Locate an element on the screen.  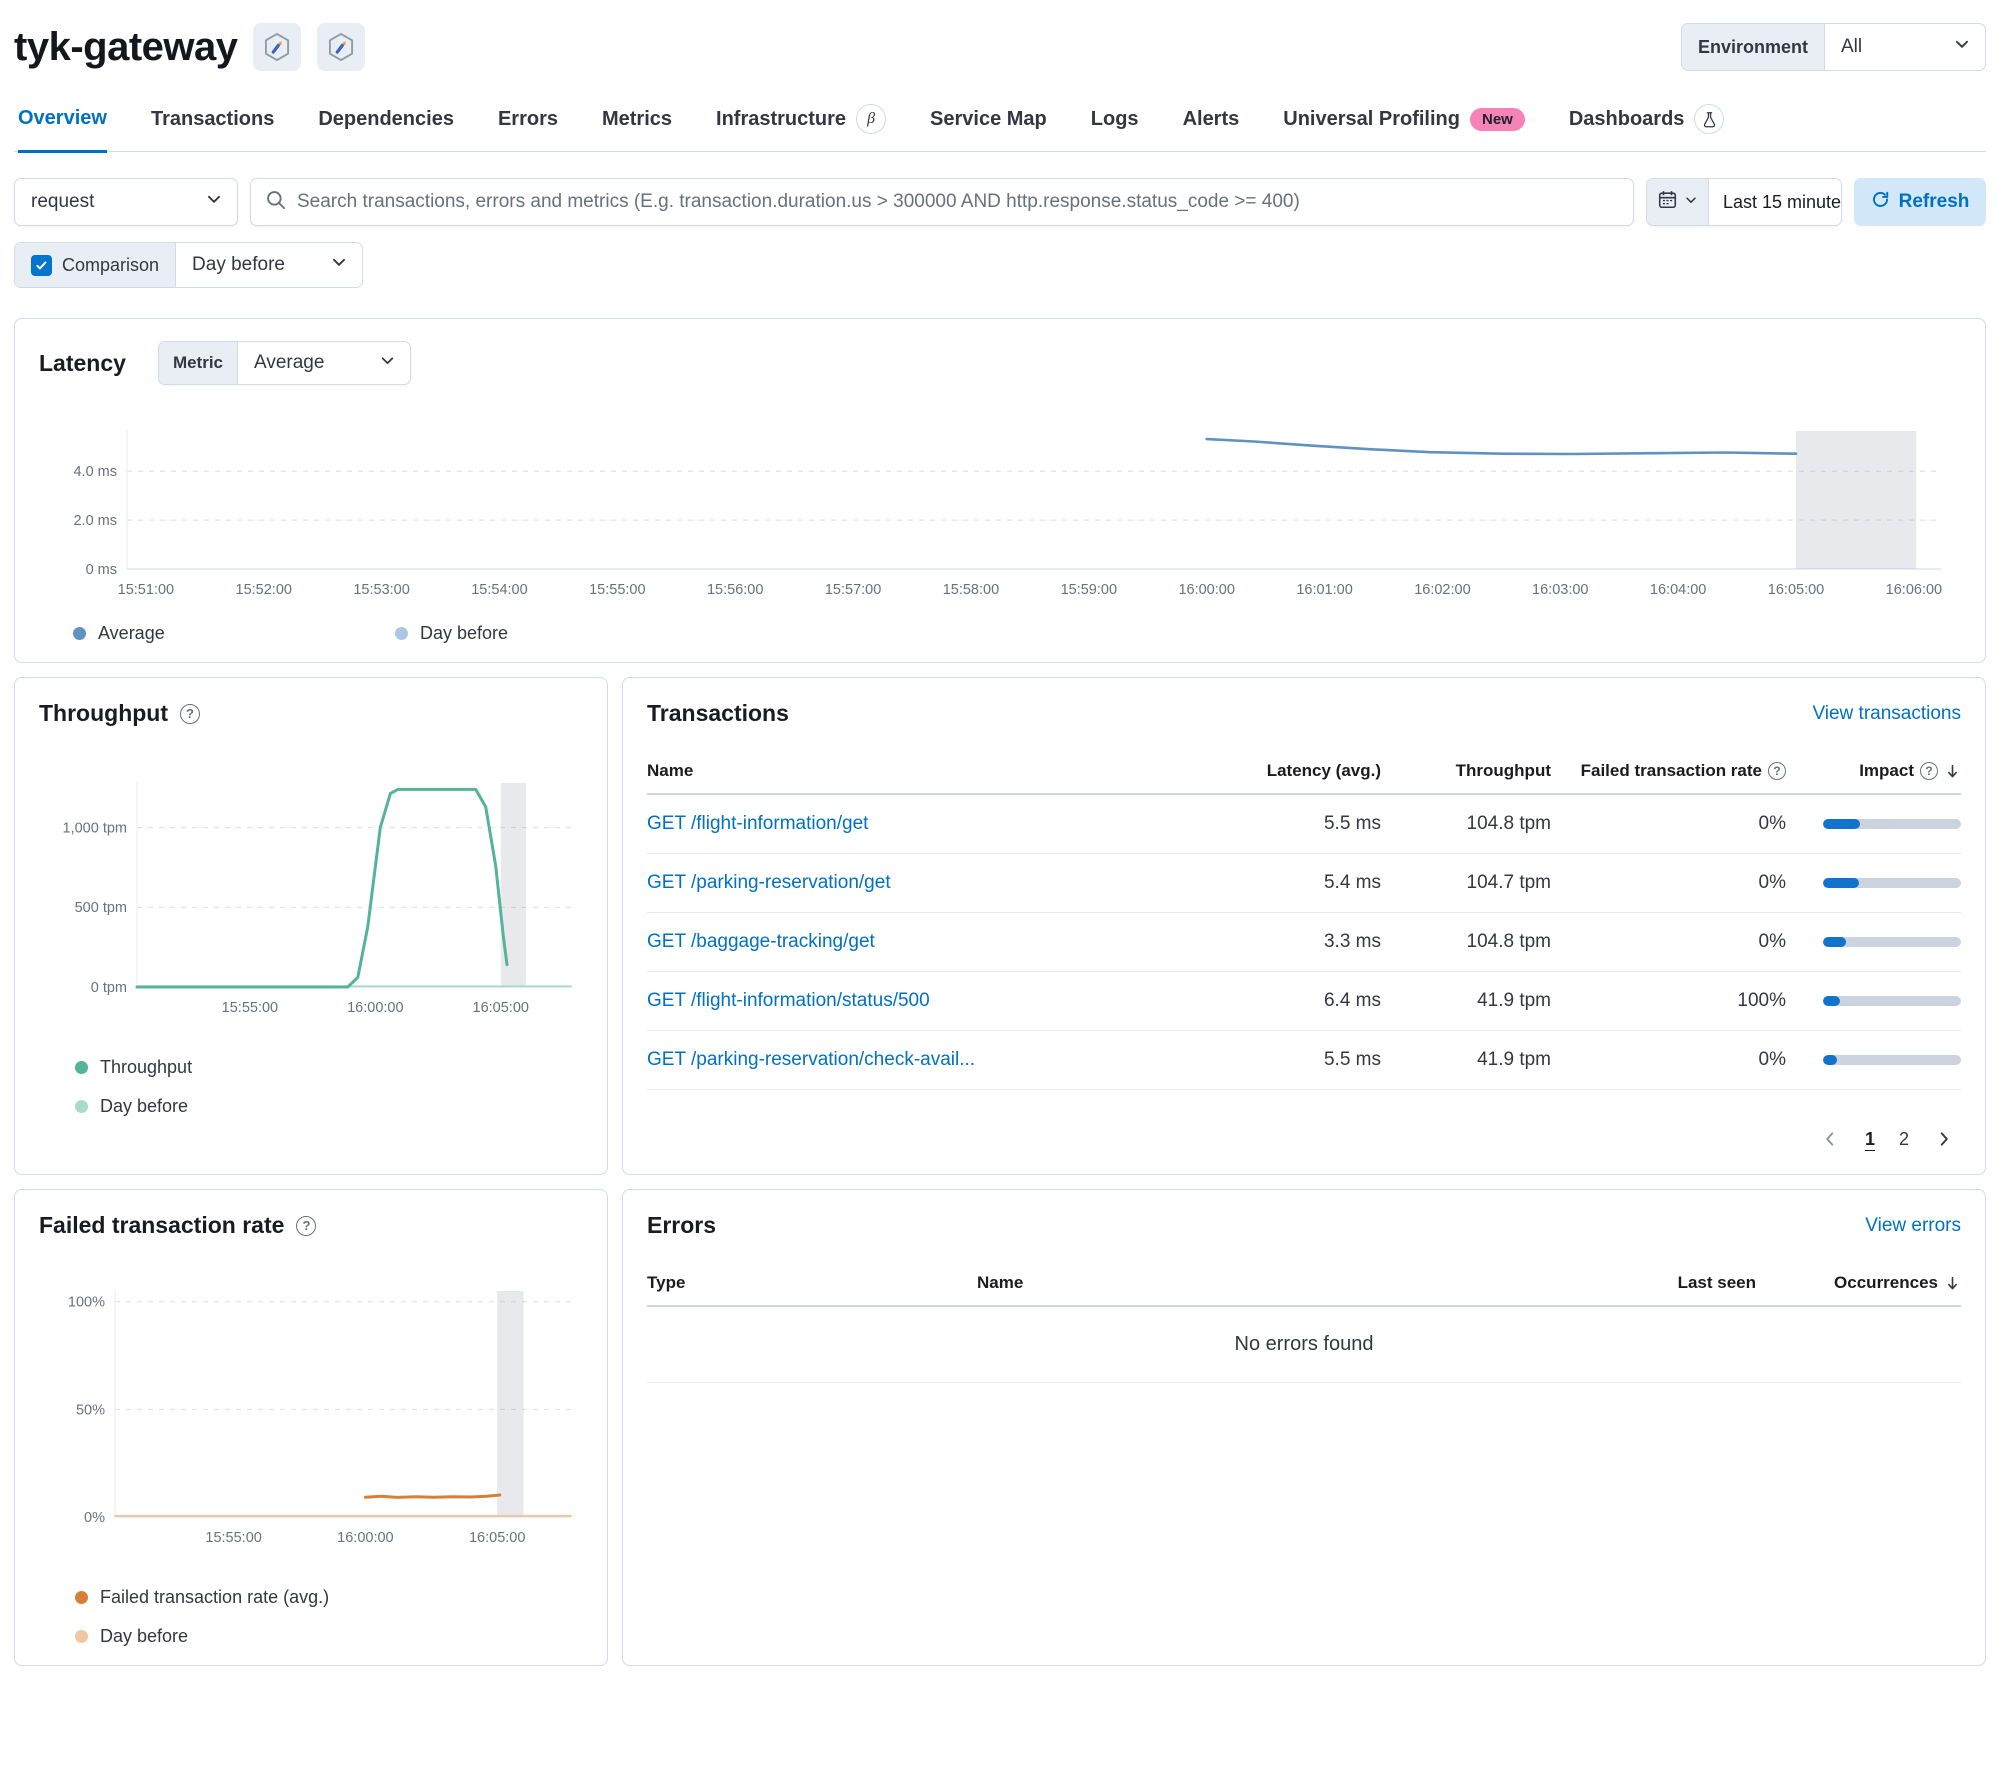
tab-dashboards: Dashboards is located at coordinates (1647, 127).